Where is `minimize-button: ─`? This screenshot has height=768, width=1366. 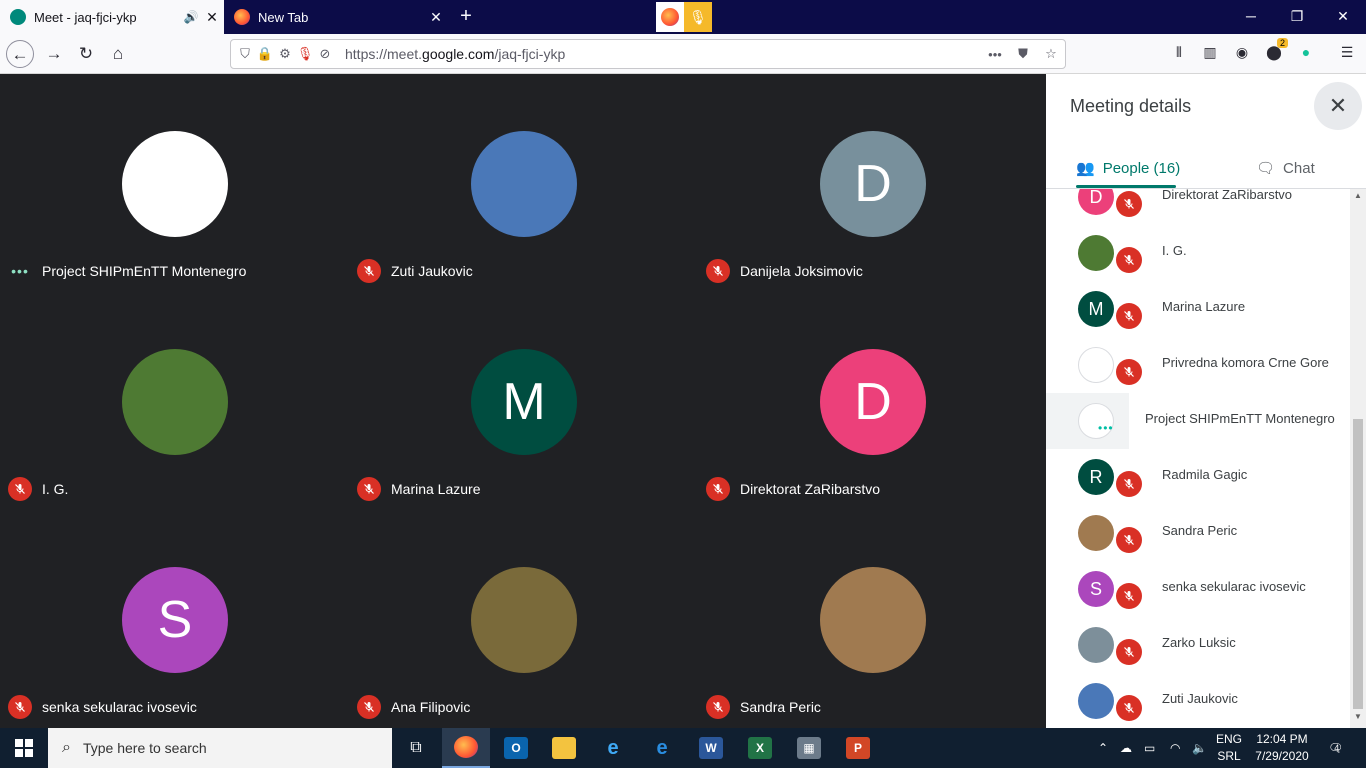
minimize-button: ─ is located at coordinates (1251, 17).